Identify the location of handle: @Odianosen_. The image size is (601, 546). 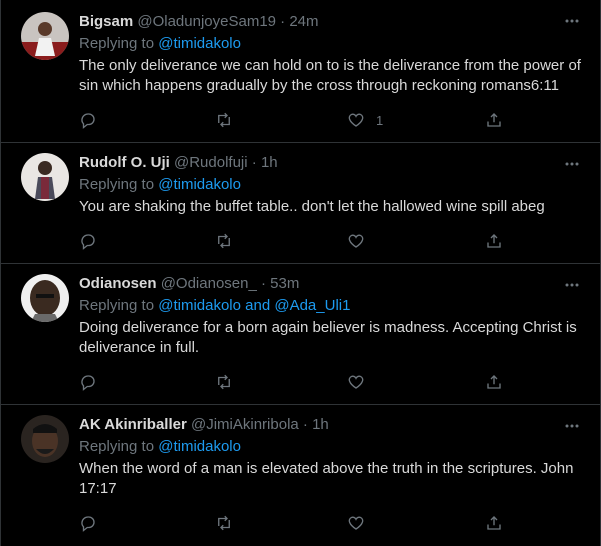
(209, 283).